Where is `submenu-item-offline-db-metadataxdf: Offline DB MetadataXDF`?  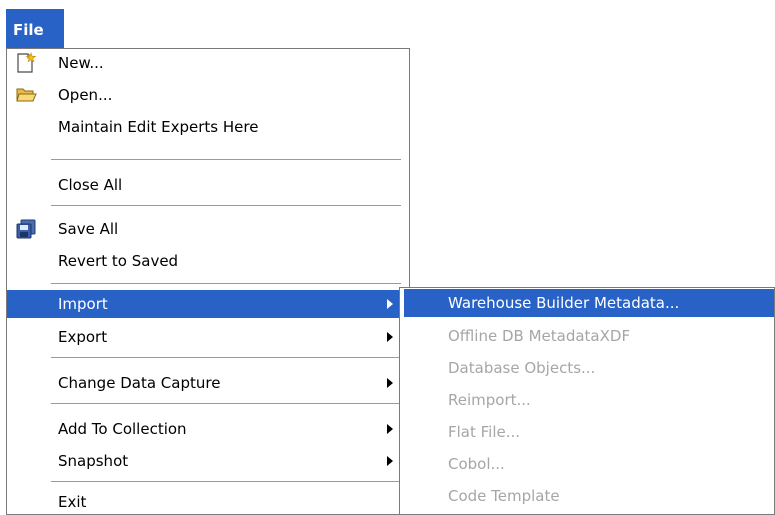 submenu-item-offline-db-metadataxdf: Offline DB MetadataXDF is located at coordinates (589, 336).